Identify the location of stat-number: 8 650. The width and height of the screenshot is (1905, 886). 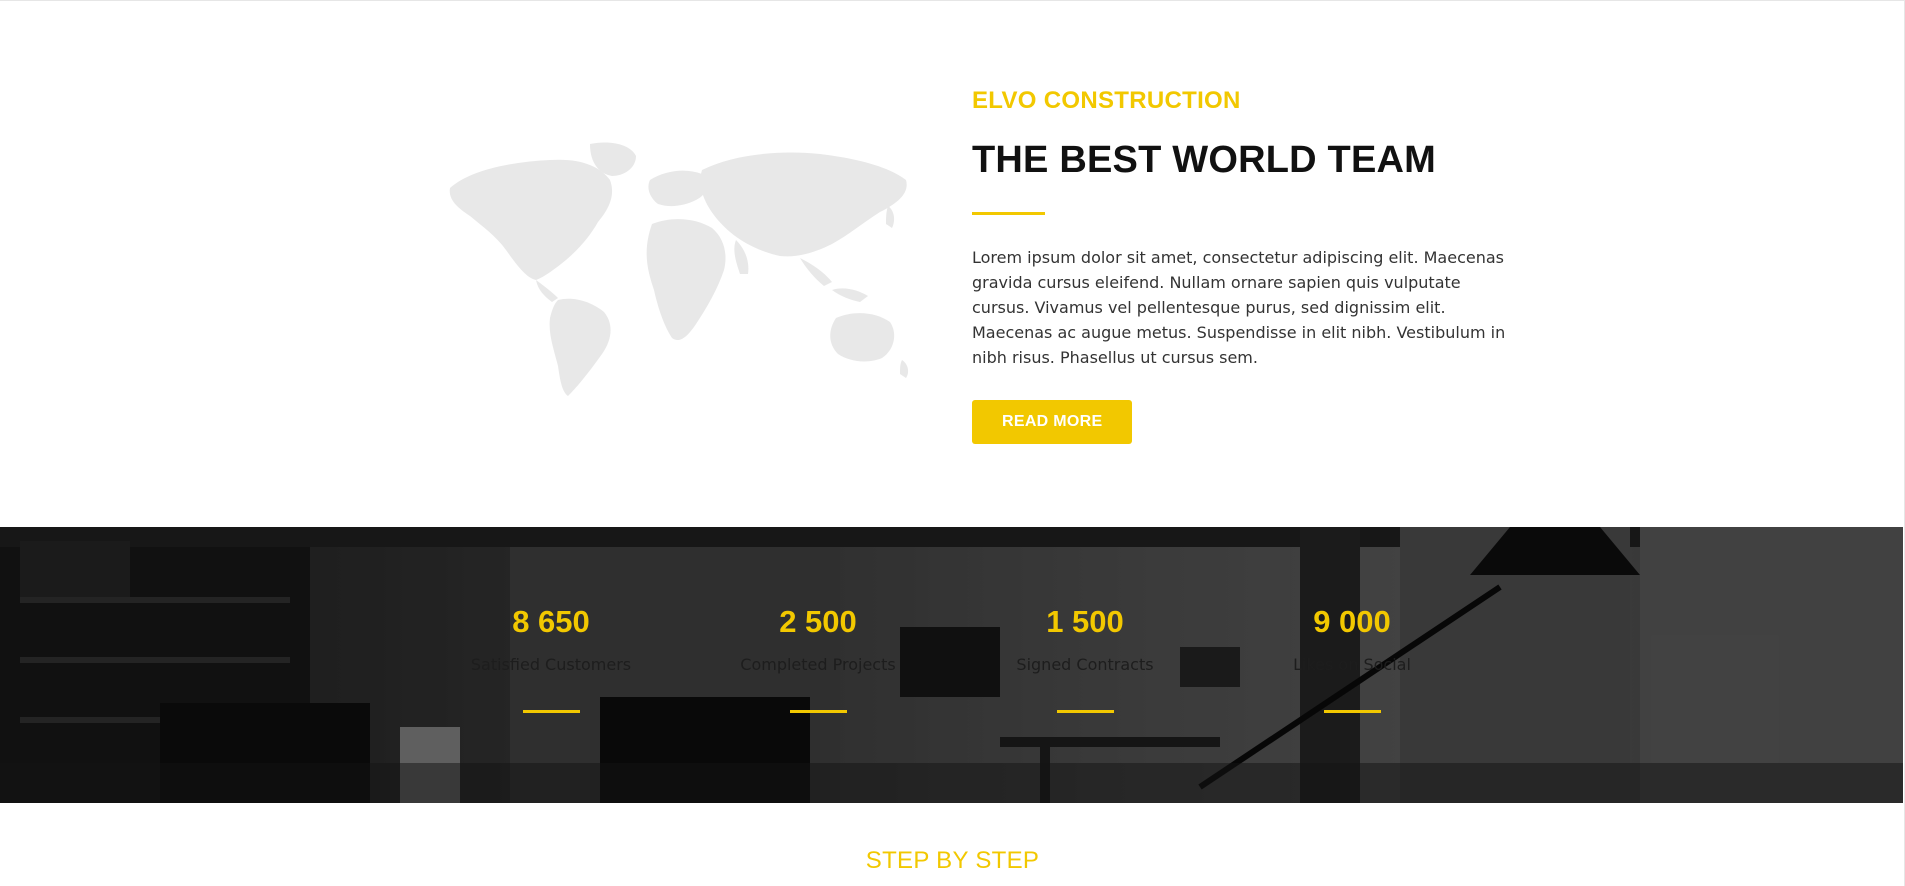
(551, 621).